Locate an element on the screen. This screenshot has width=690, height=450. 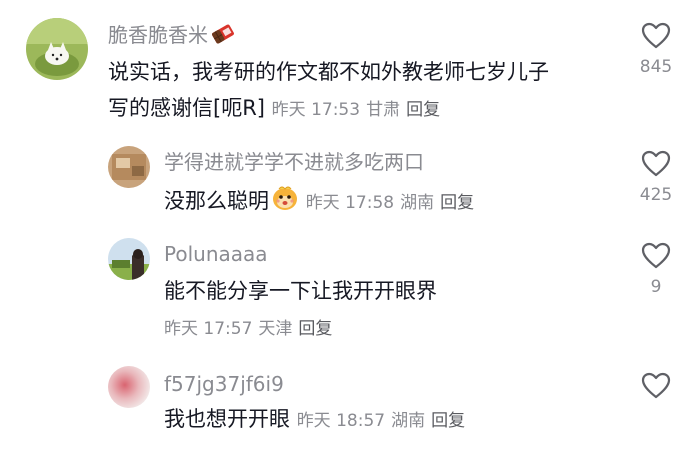
comment-meta: 昨天 18:57 湖南 回复 is located at coordinates (384, 421).